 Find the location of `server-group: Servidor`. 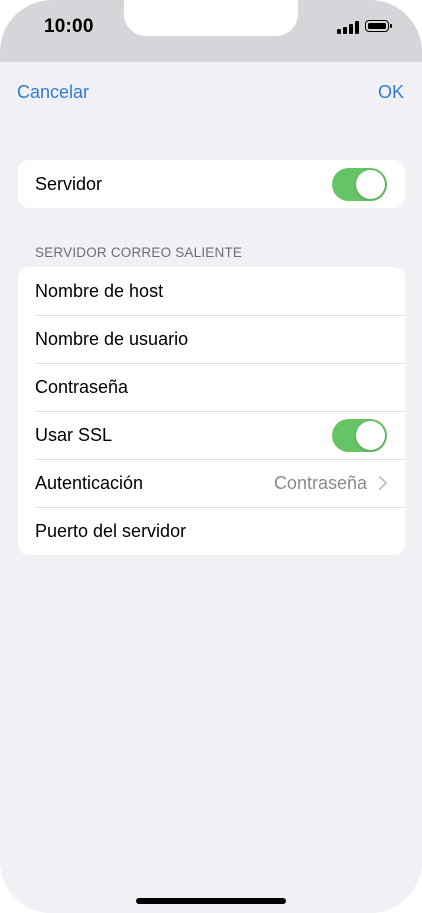

server-group: Servidor is located at coordinates (211, 184).